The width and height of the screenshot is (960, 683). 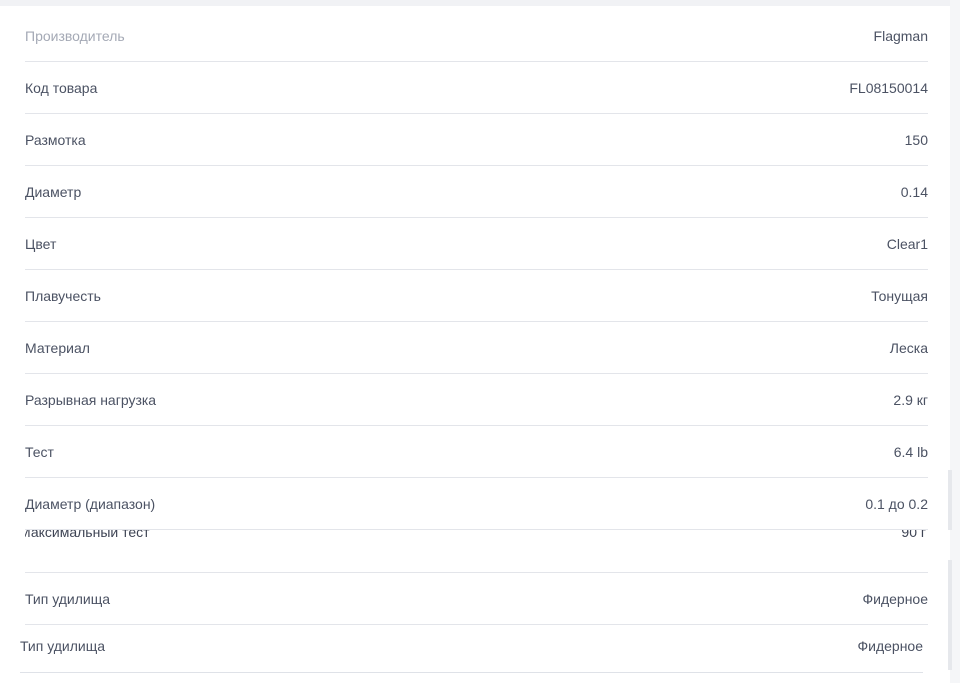 I want to click on spec-row-diameter-range: Диаметр (диапазон) 0.1 до 0.2, so click(x=476, y=504).